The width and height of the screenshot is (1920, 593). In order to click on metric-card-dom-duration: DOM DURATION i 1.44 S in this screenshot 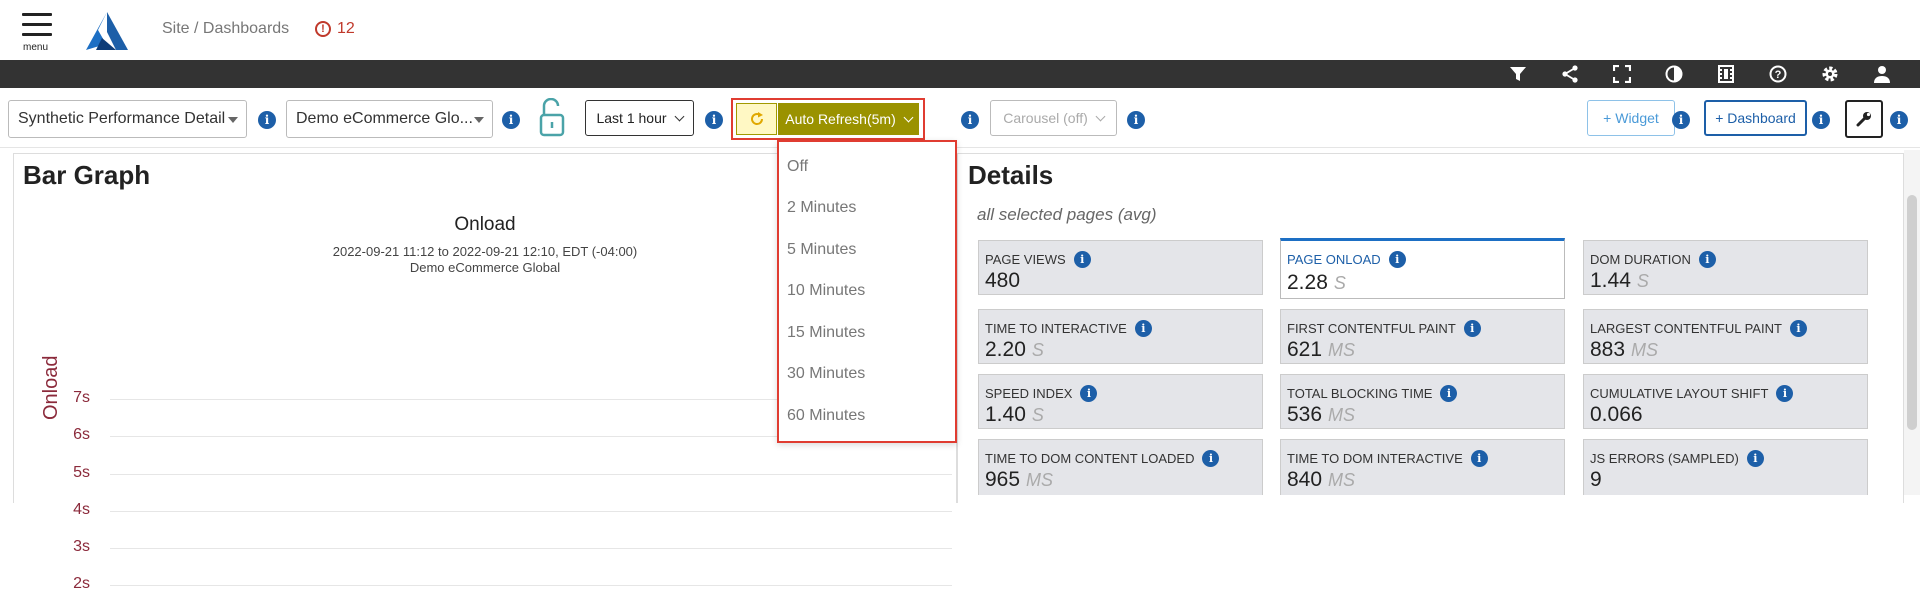, I will do `click(1725, 267)`.